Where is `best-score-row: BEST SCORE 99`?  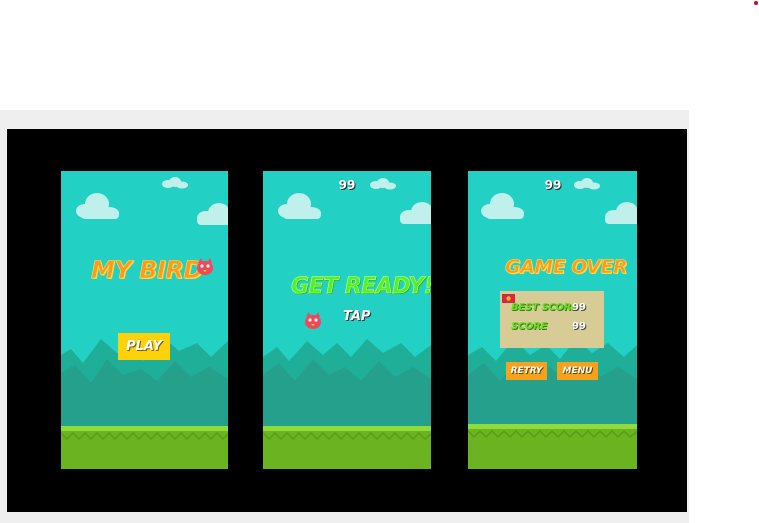 best-score-row: BEST SCORE 99 is located at coordinates (552, 309).